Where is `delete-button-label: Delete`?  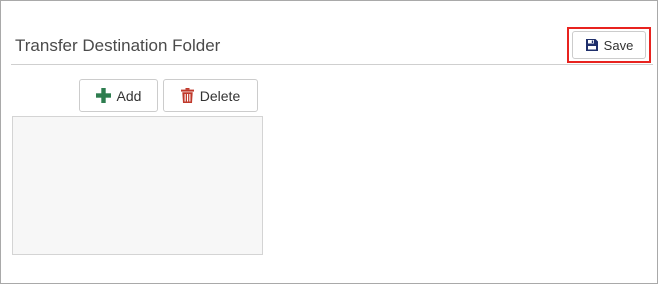
delete-button-label: Delete is located at coordinates (220, 95).